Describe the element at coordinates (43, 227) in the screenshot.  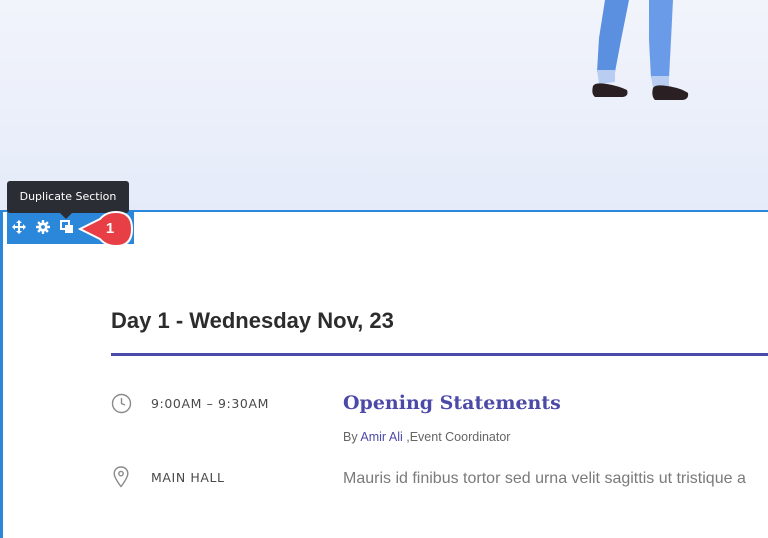
I see `gear-icon` at that location.